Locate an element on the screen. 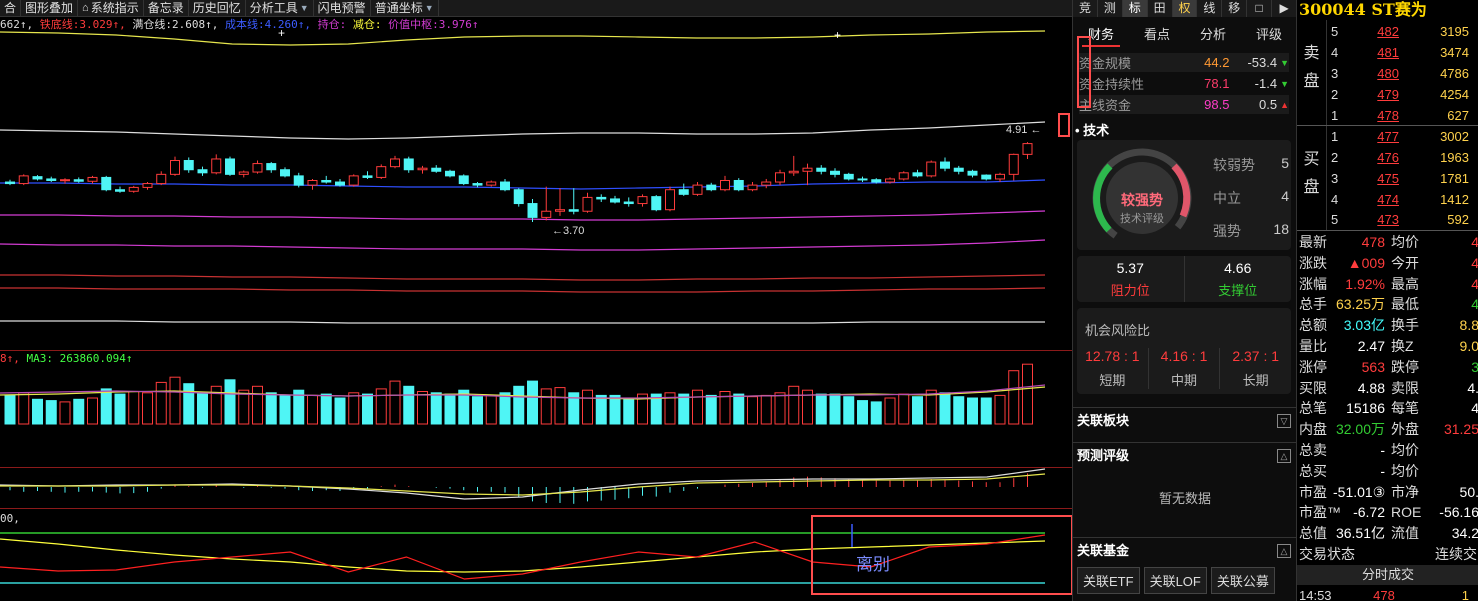  toolbar-item-analysis-tools: 分析工具 ▼ is located at coordinates (280, 8).